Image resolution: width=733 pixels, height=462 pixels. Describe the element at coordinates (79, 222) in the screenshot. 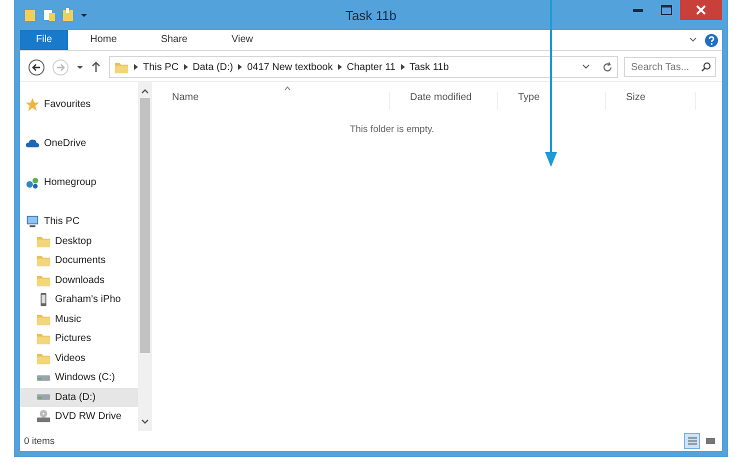

I see `nav-item: This PC` at that location.